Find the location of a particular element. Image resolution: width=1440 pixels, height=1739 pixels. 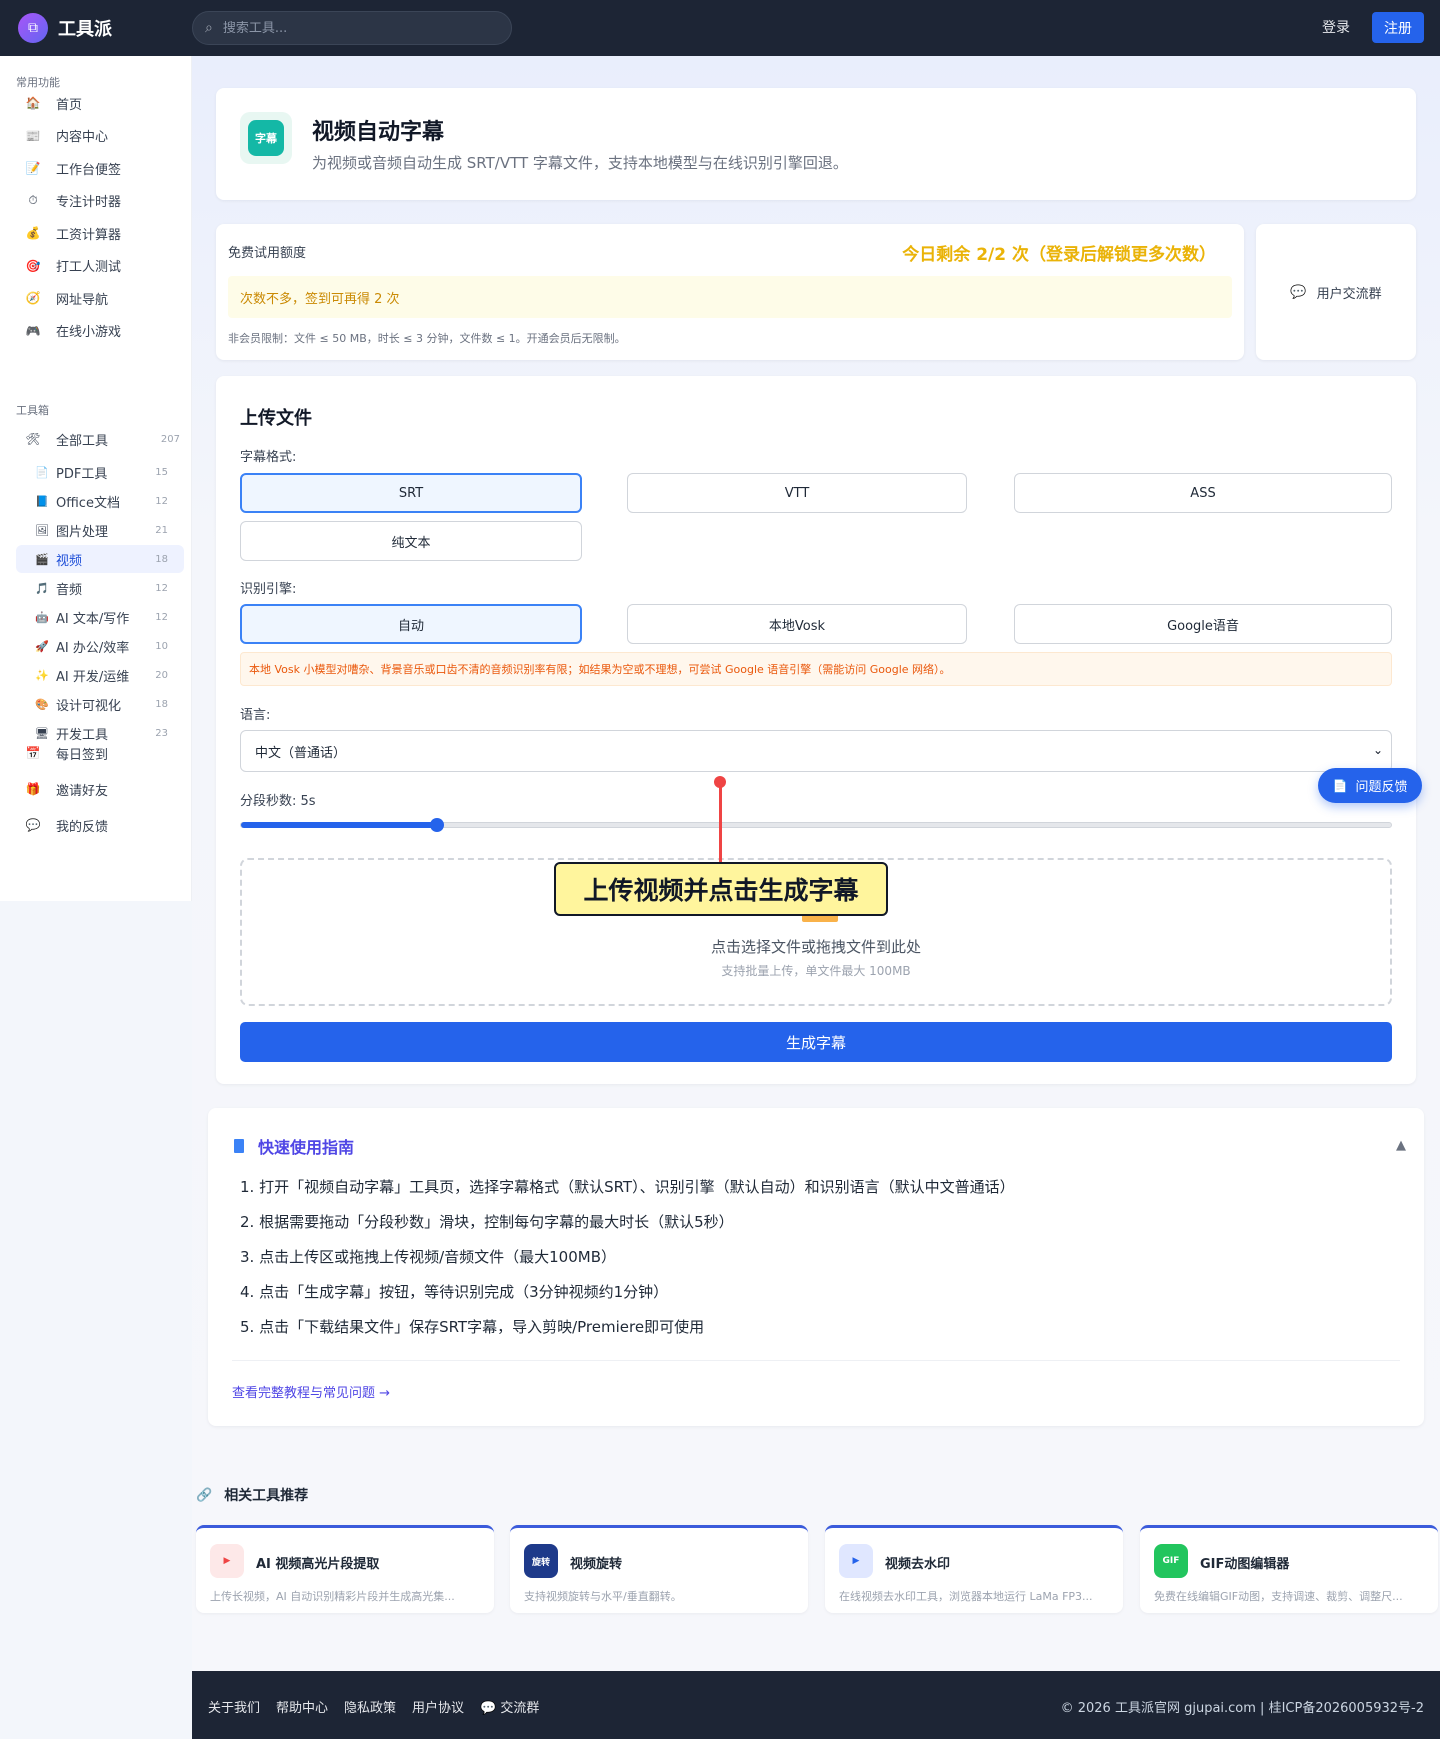

segment-slider is located at coordinates (816, 825).